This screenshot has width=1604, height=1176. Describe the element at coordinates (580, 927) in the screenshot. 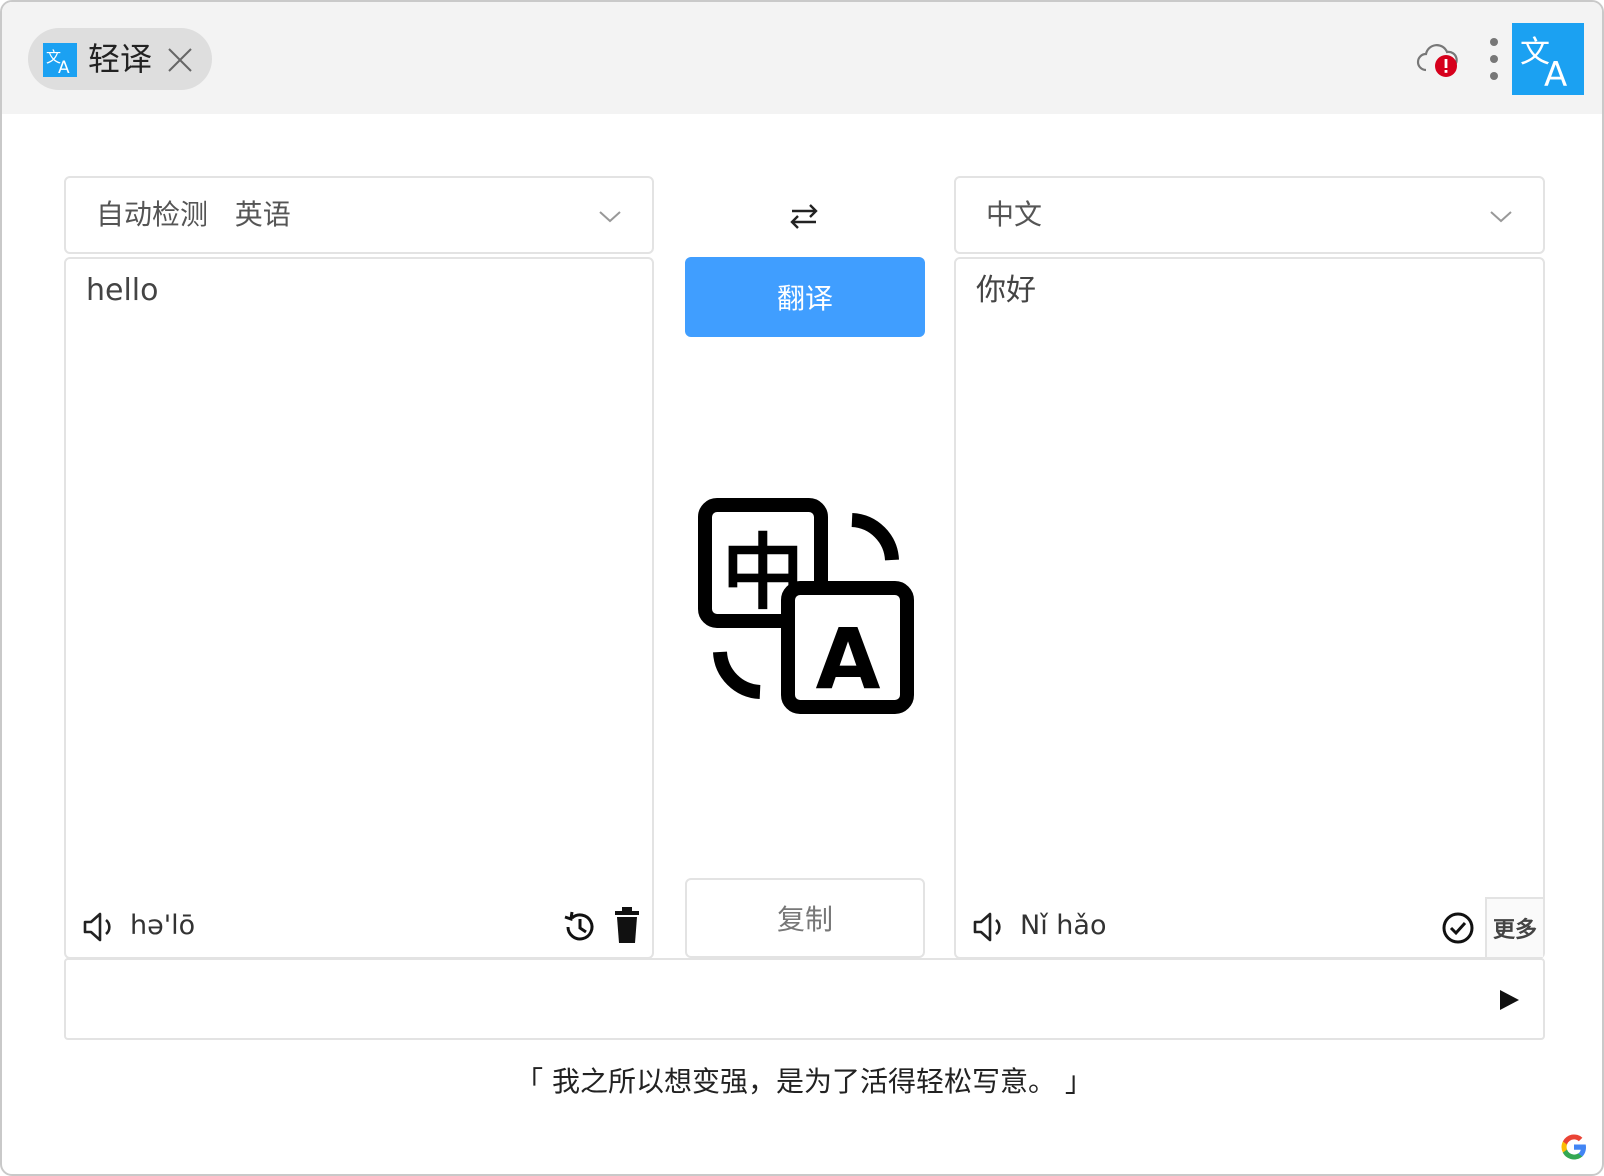

I see `history-icon` at that location.